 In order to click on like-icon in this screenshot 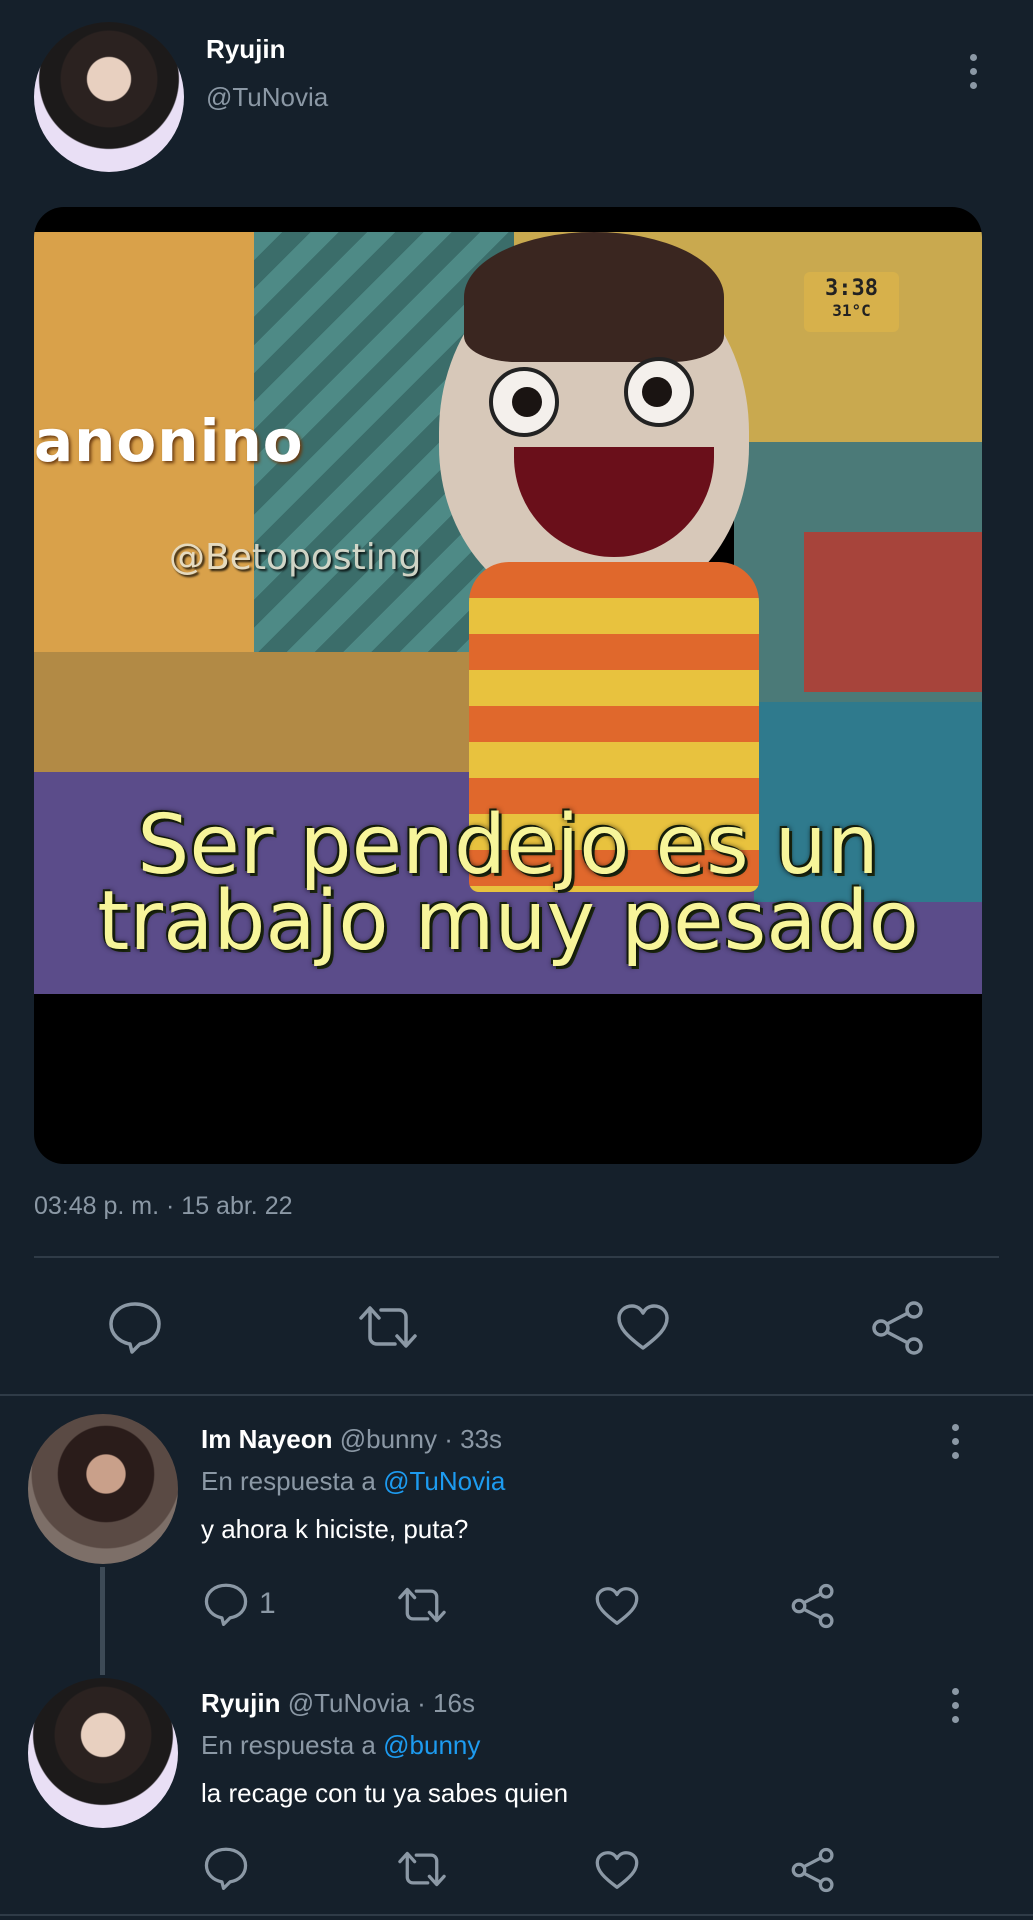, I will do `click(643, 1327)`.